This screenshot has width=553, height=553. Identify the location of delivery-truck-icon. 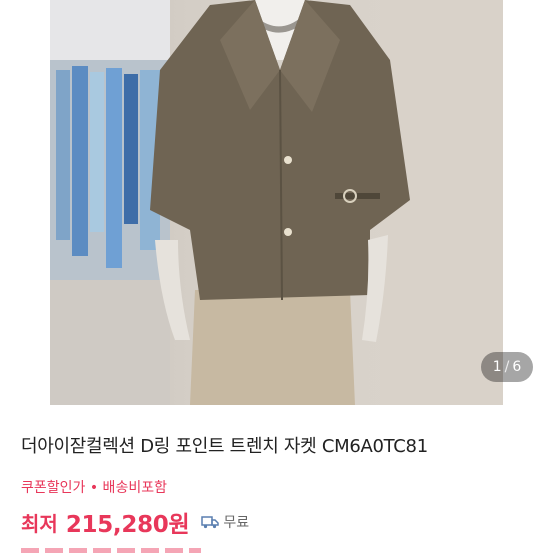
(210, 522).